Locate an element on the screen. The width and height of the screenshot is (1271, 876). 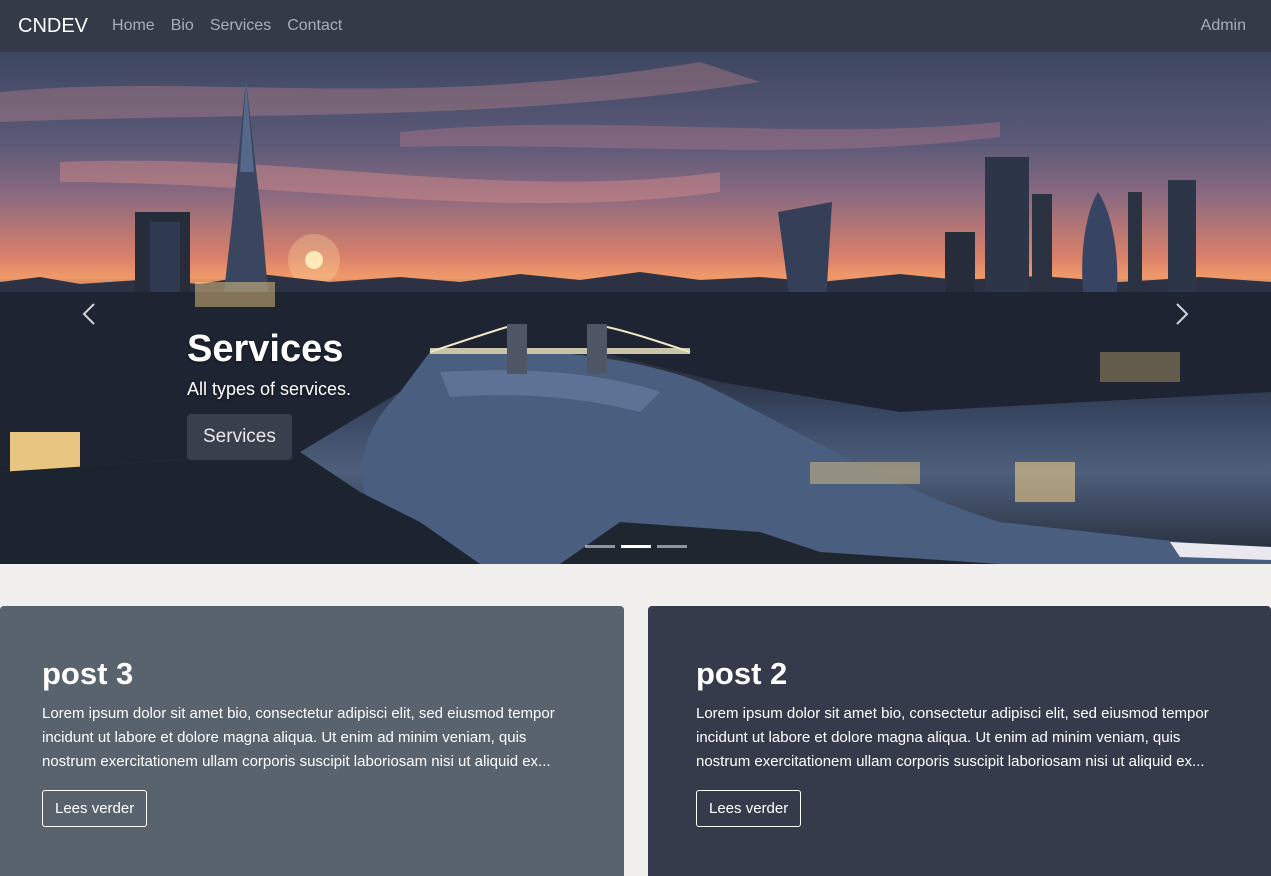
brand-logo: CNDEV is located at coordinates (53, 26).